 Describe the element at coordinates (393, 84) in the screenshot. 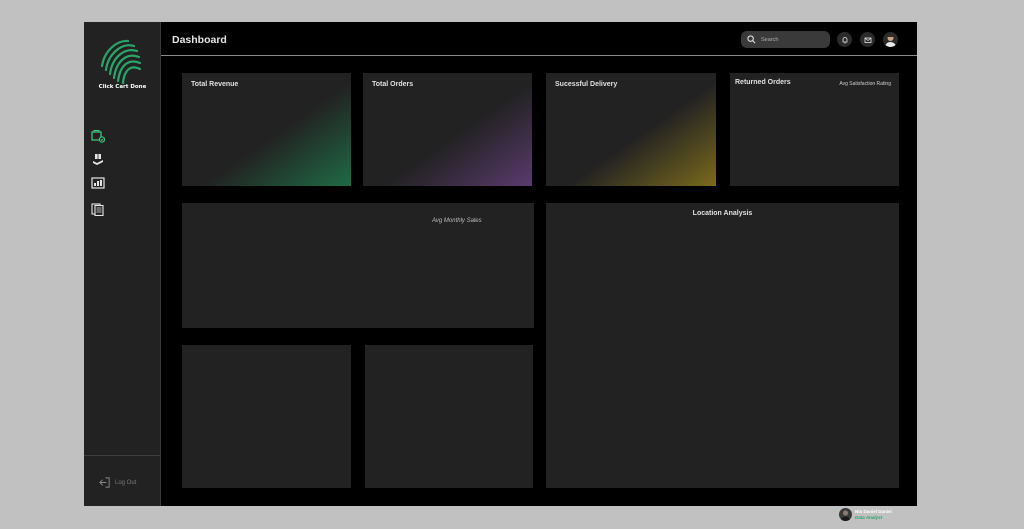

I see `card-title: Total Orders` at that location.